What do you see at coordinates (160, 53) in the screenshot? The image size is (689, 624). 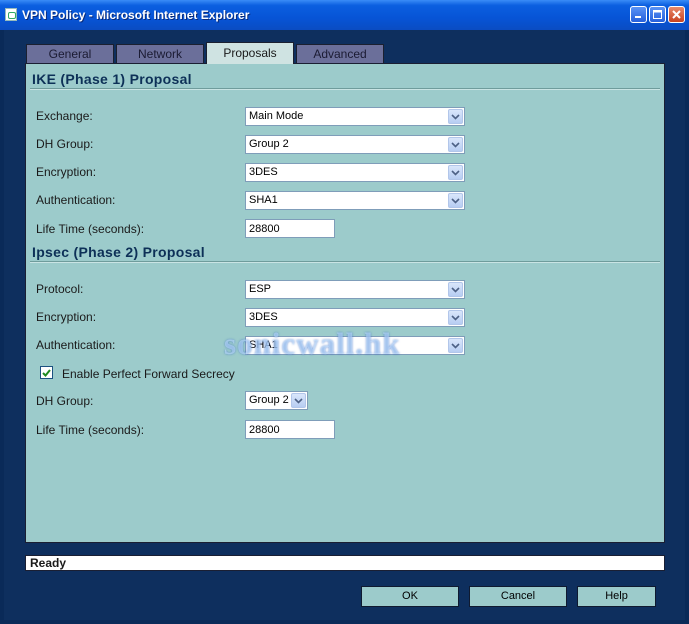 I see `tab-network: Network` at bounding box center [160, 53].